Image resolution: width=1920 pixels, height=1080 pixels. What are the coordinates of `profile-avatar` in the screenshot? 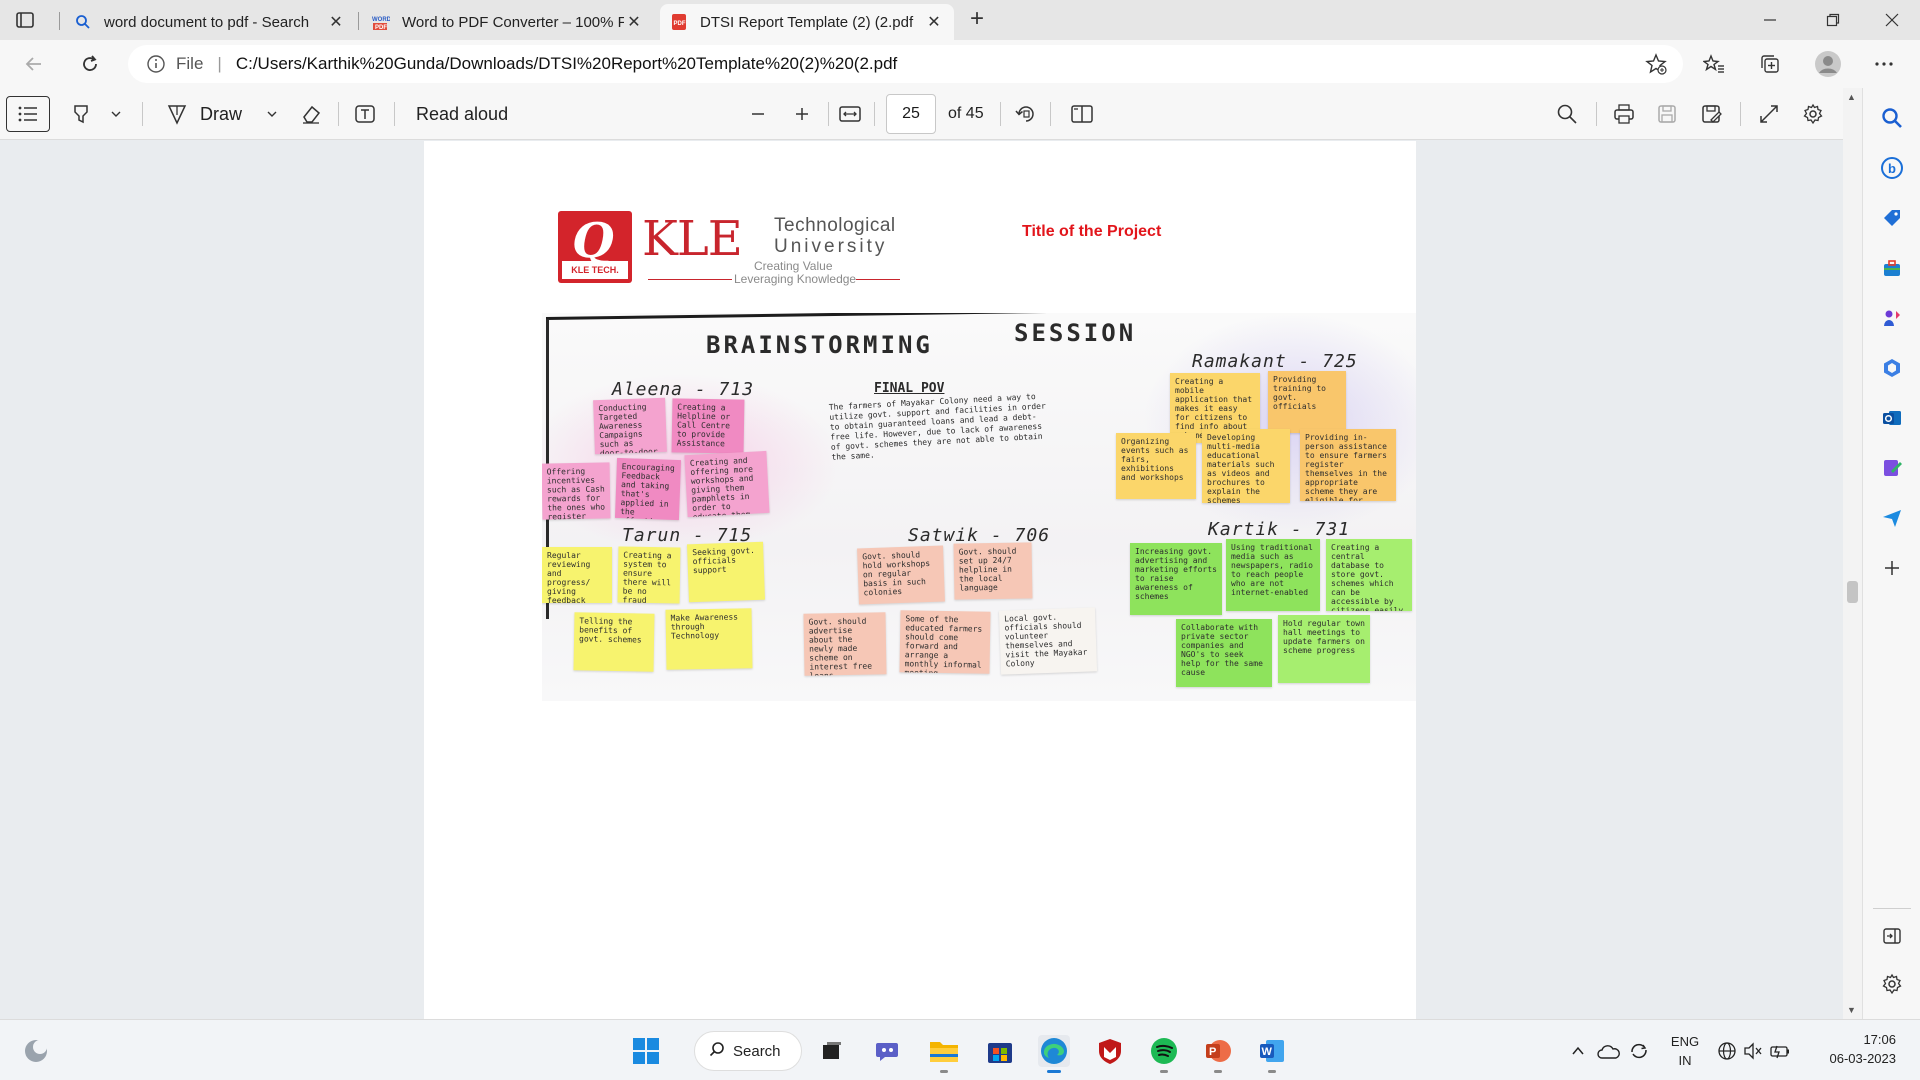 It's located at (1828, 64).